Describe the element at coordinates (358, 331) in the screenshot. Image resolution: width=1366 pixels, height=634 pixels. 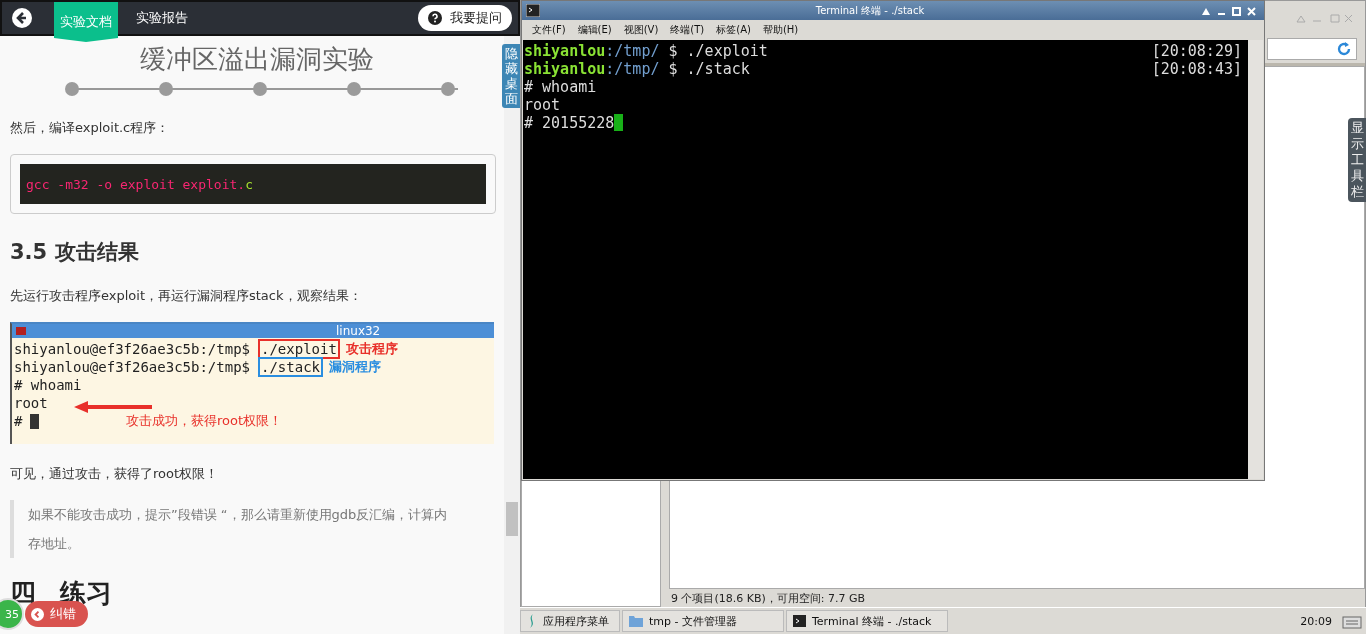
I see `window-title: linux32` at that location.